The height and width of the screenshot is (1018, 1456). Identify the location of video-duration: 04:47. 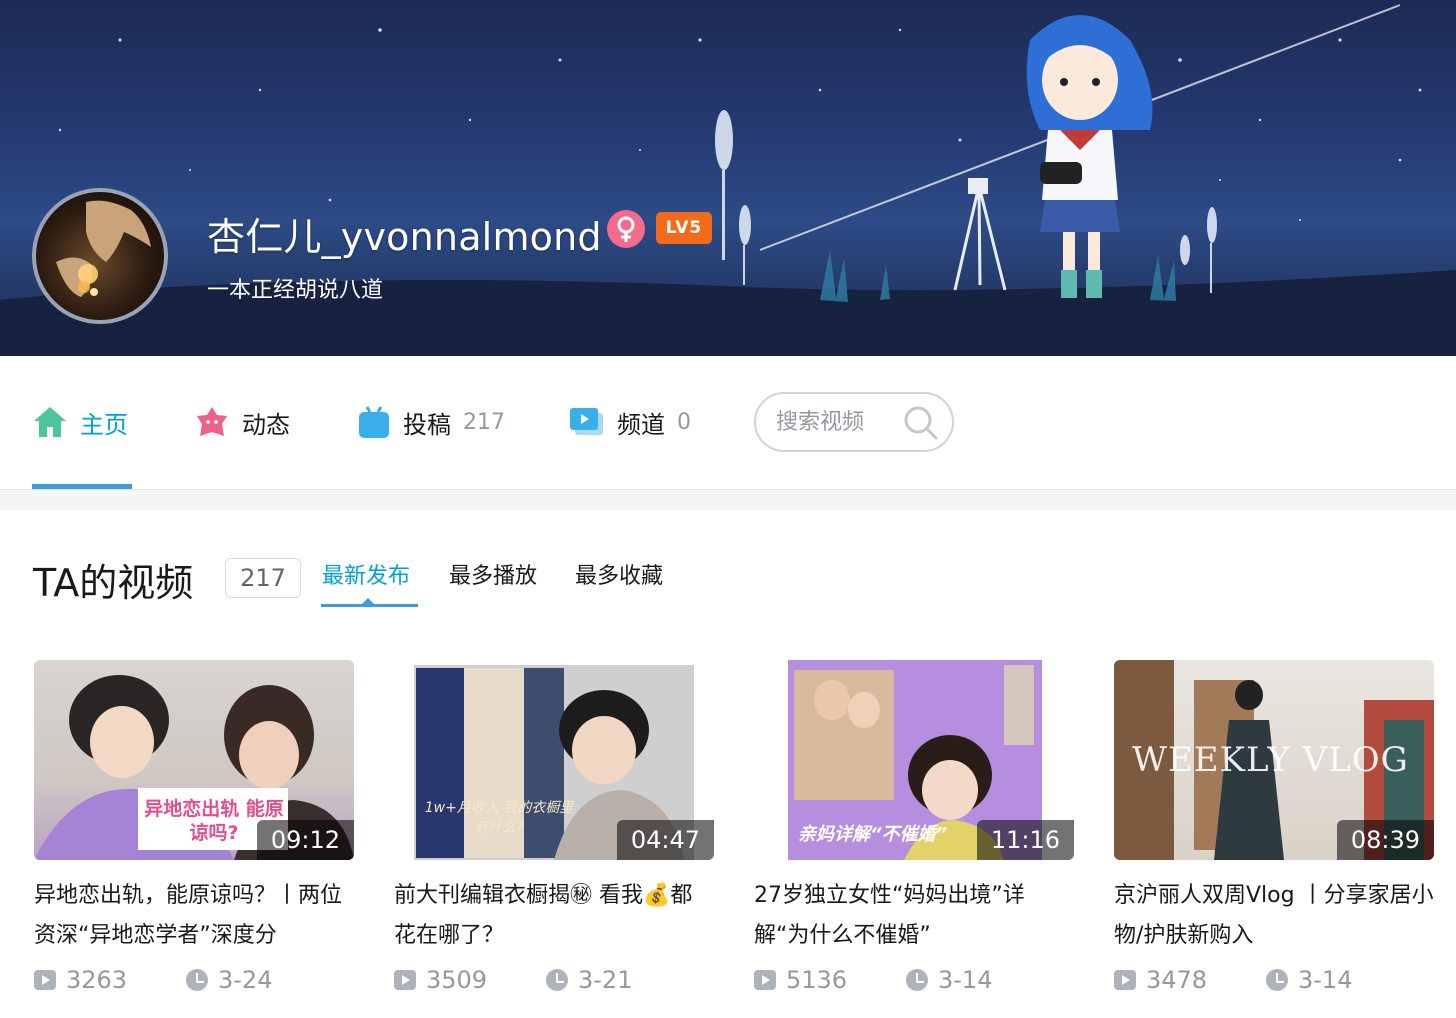
(665, 840).